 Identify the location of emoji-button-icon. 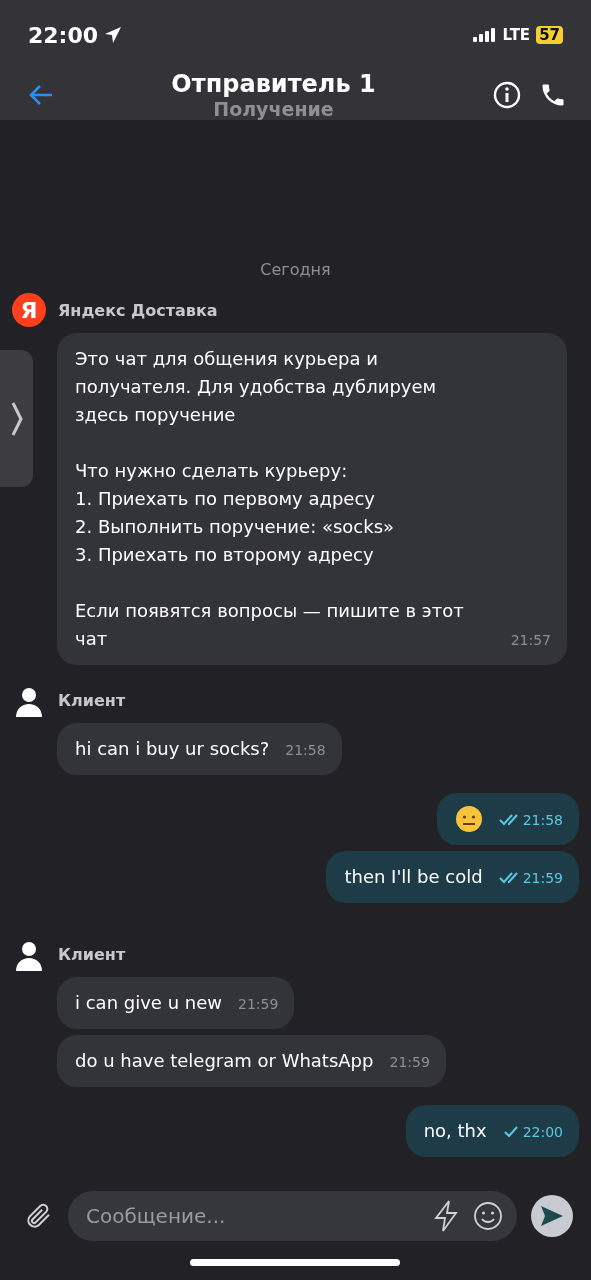
(488, 1216).